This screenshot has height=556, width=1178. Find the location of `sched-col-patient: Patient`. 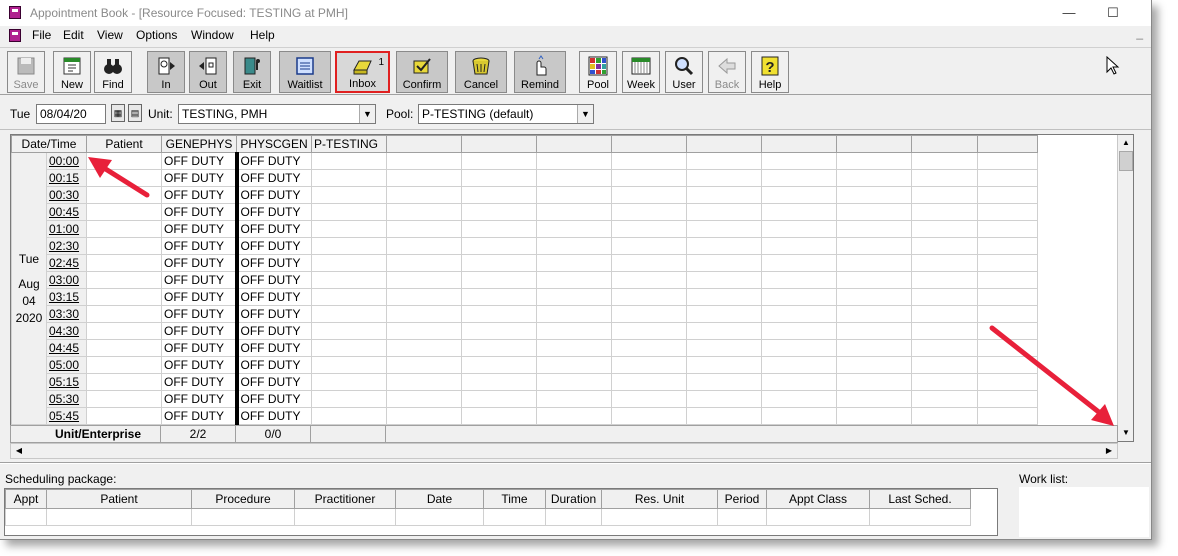

sched-col-patient: Patient is located at coordinates (119, 499).